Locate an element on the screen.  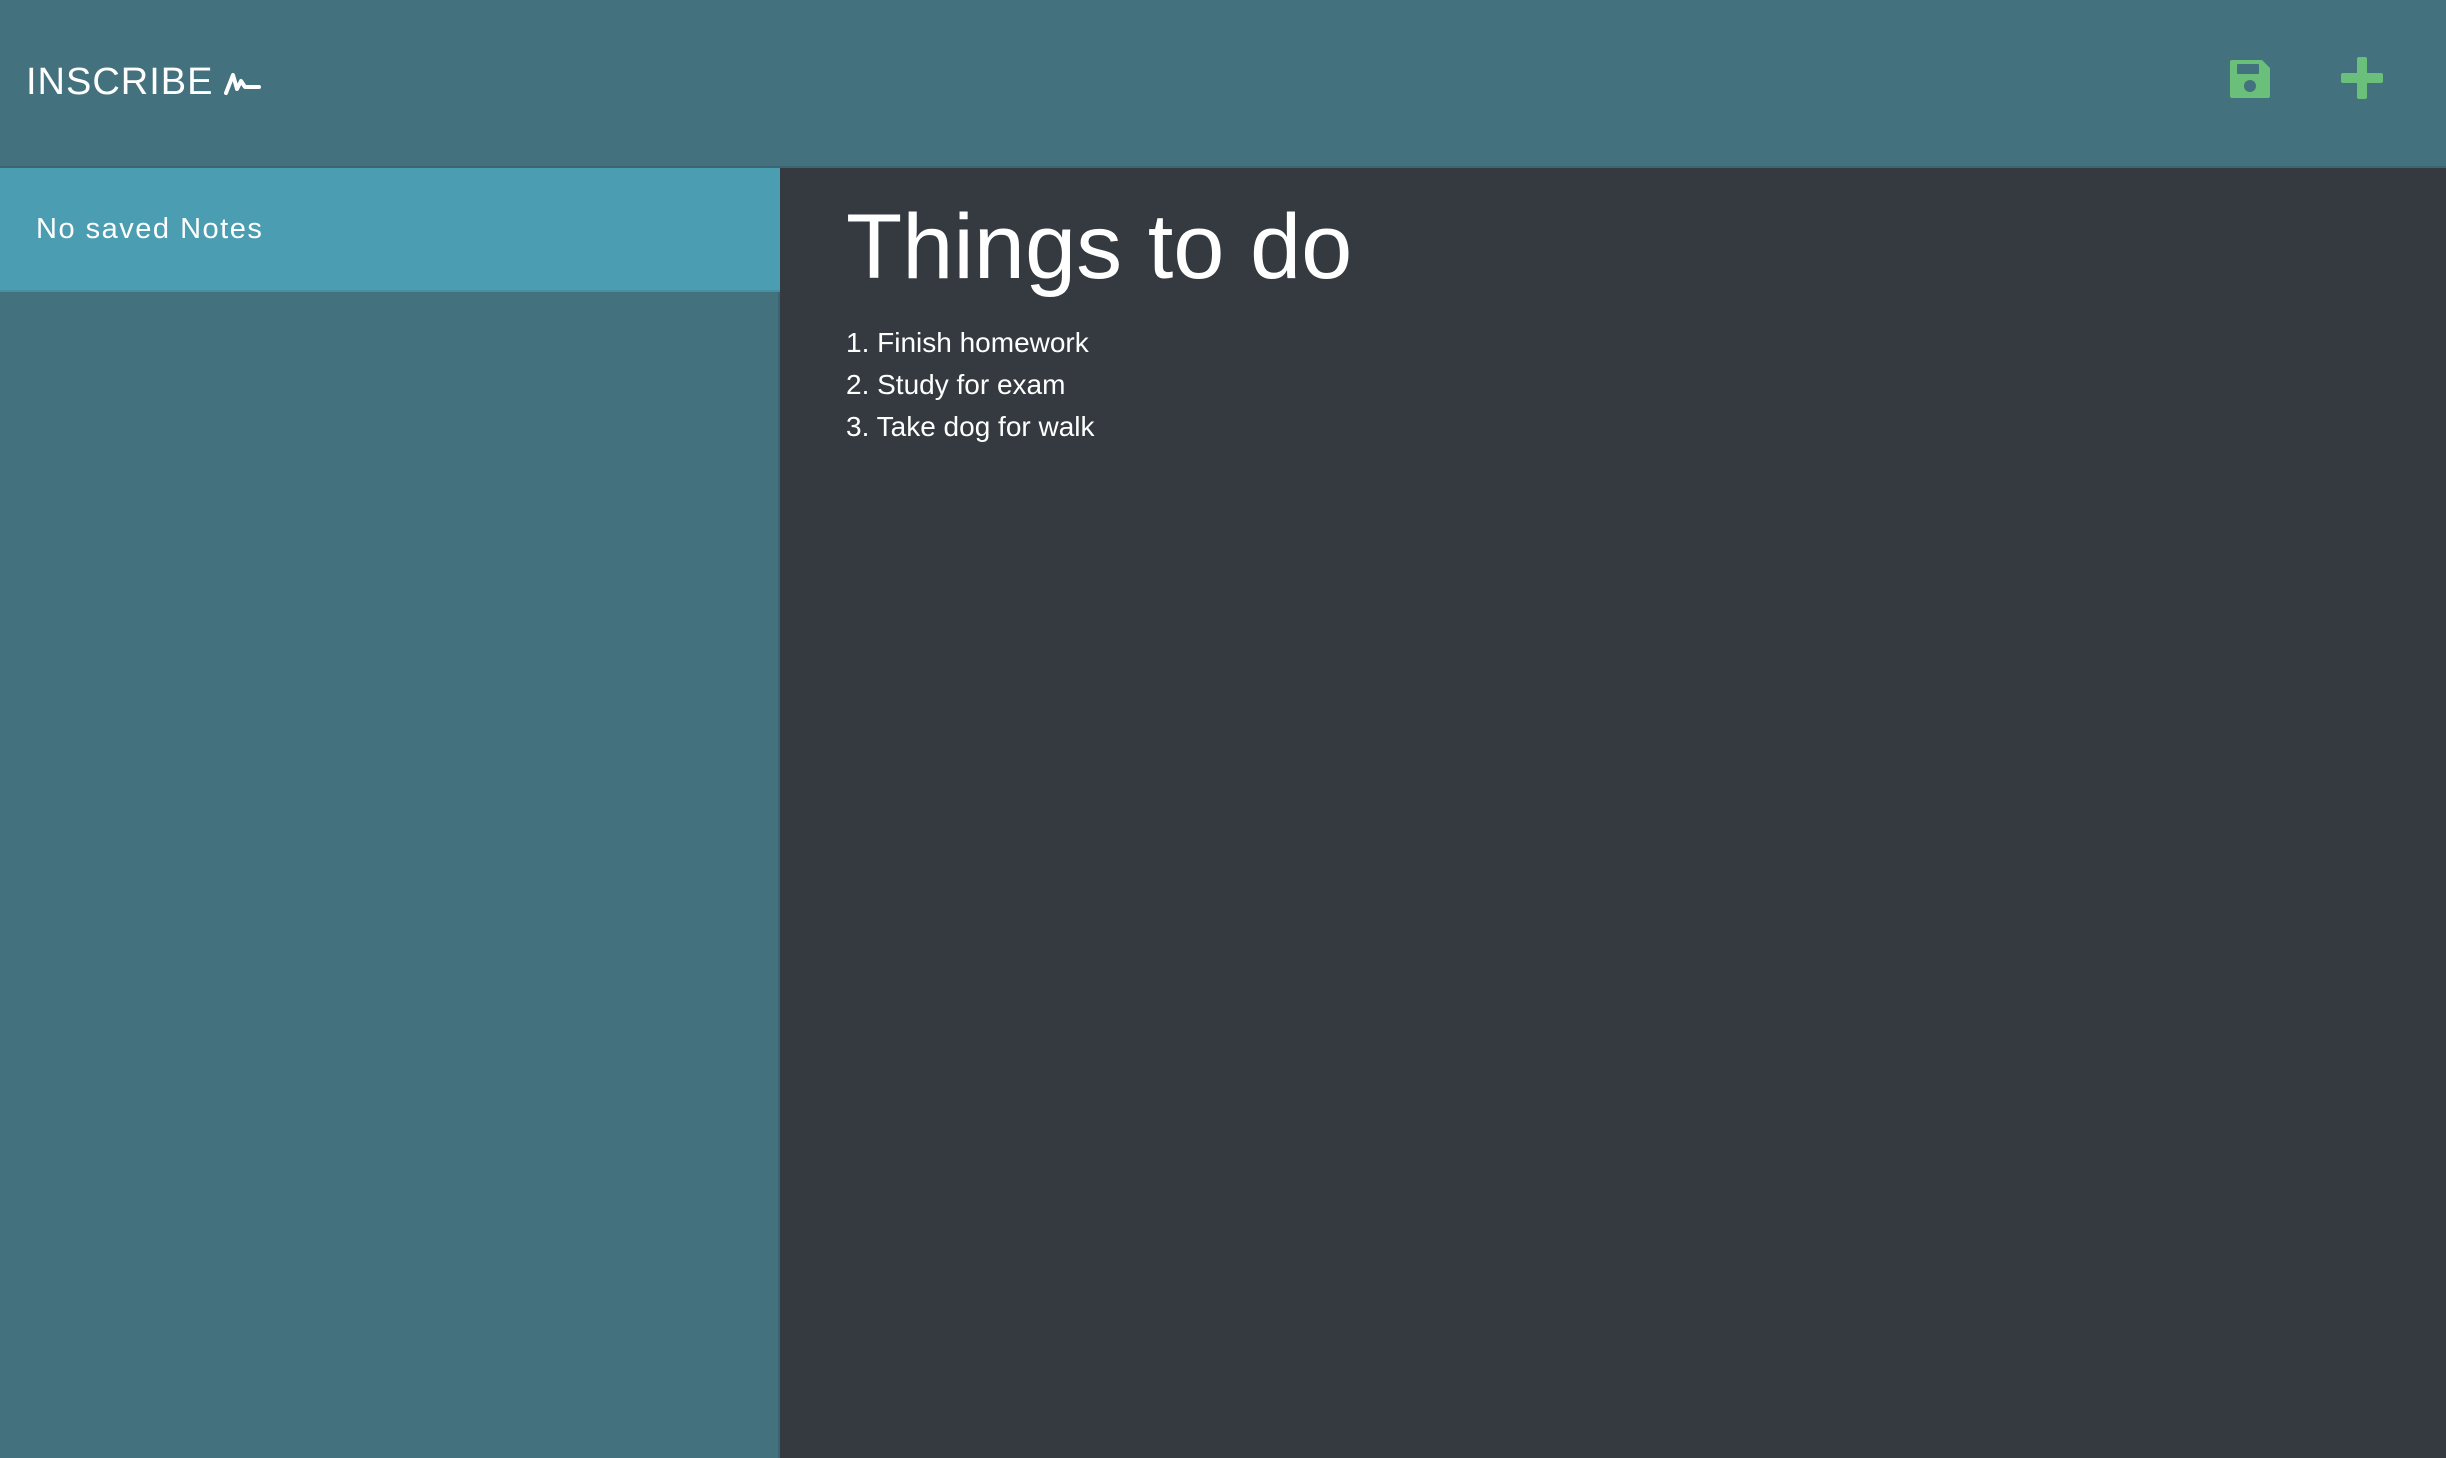
plus-icon is located at coordinates (2362, 80).